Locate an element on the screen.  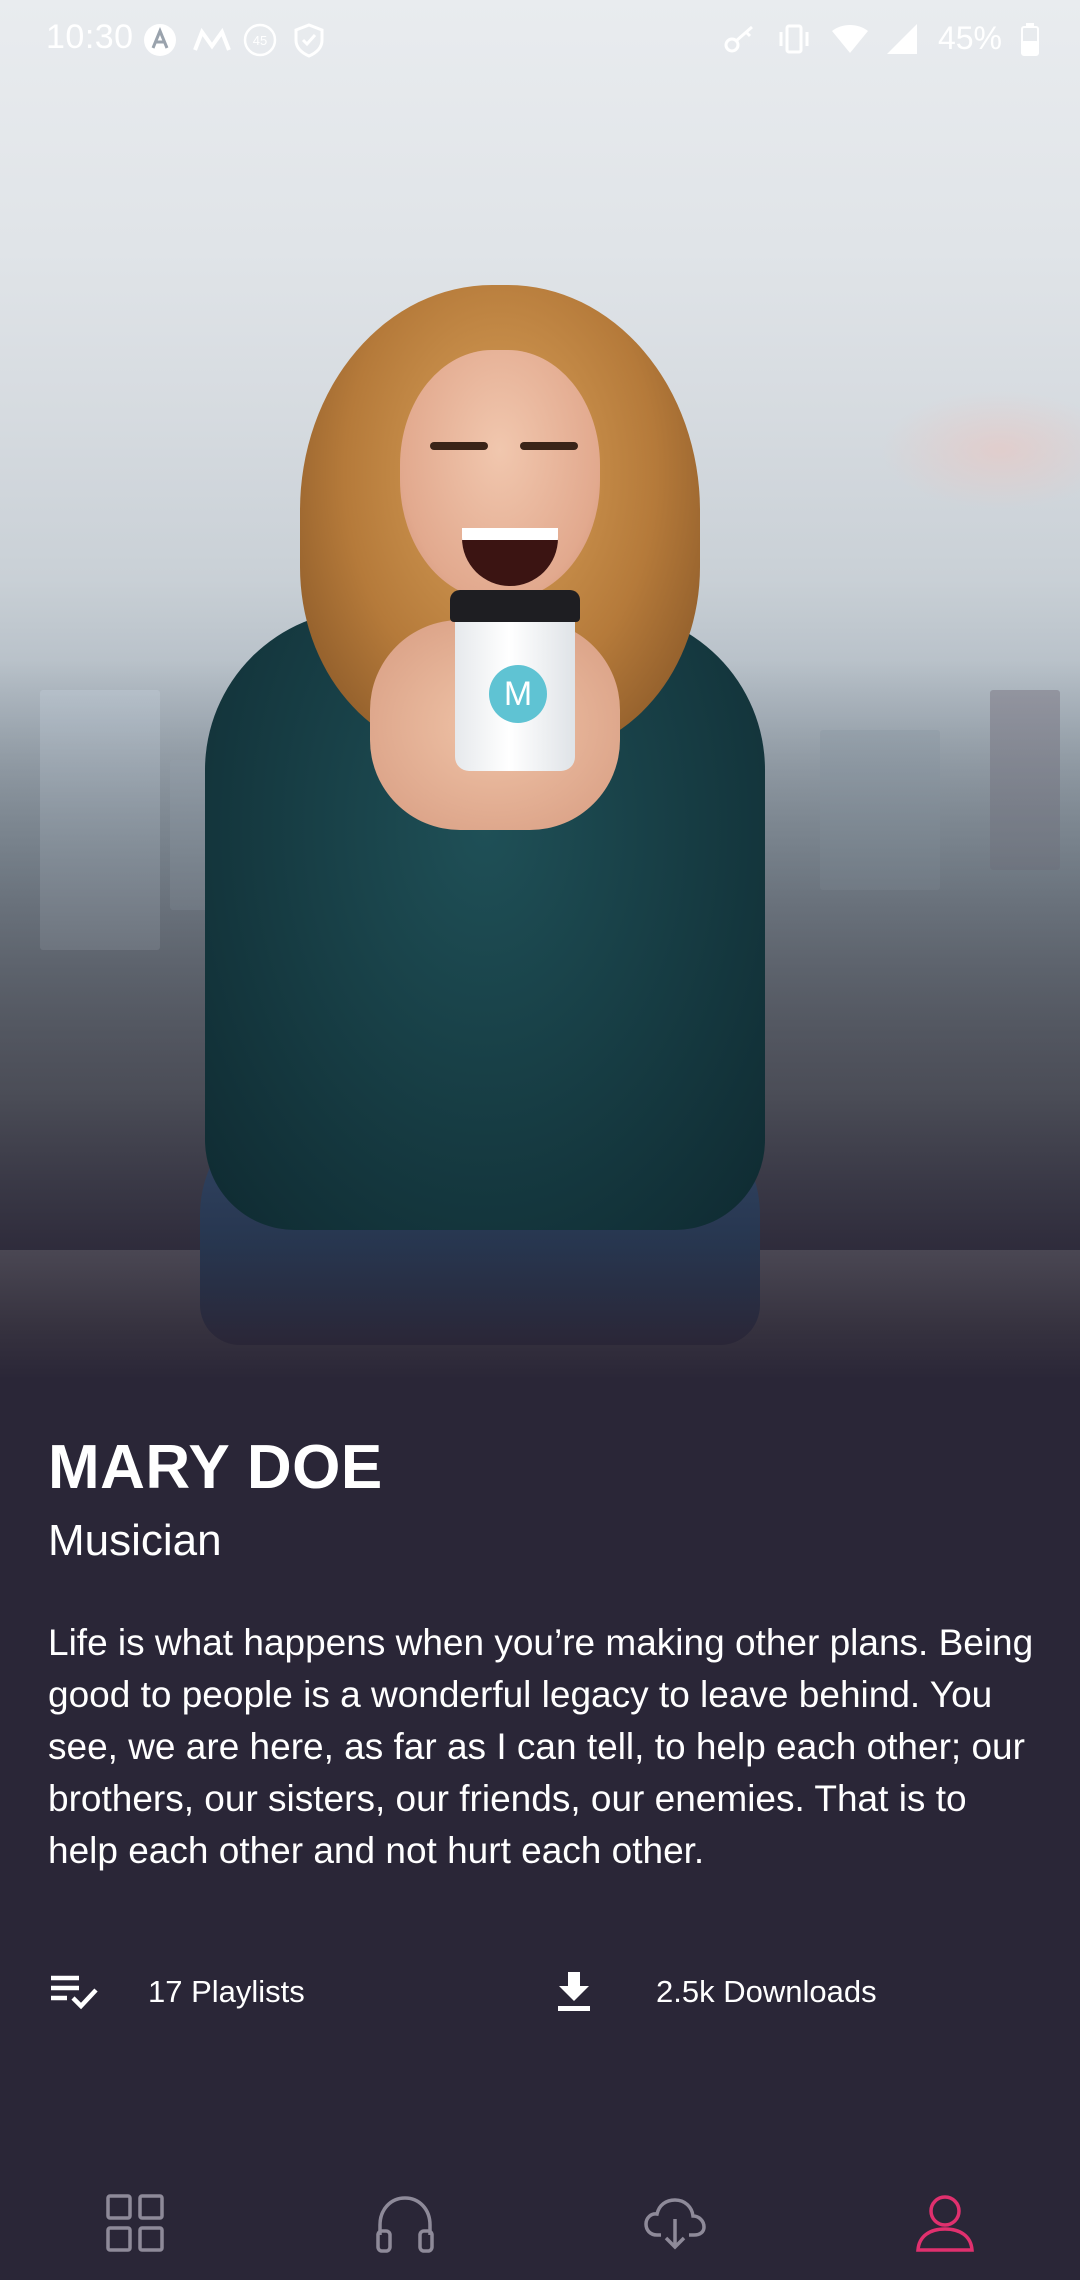
cloud-download-icon is located at coordinates (675, 2225).